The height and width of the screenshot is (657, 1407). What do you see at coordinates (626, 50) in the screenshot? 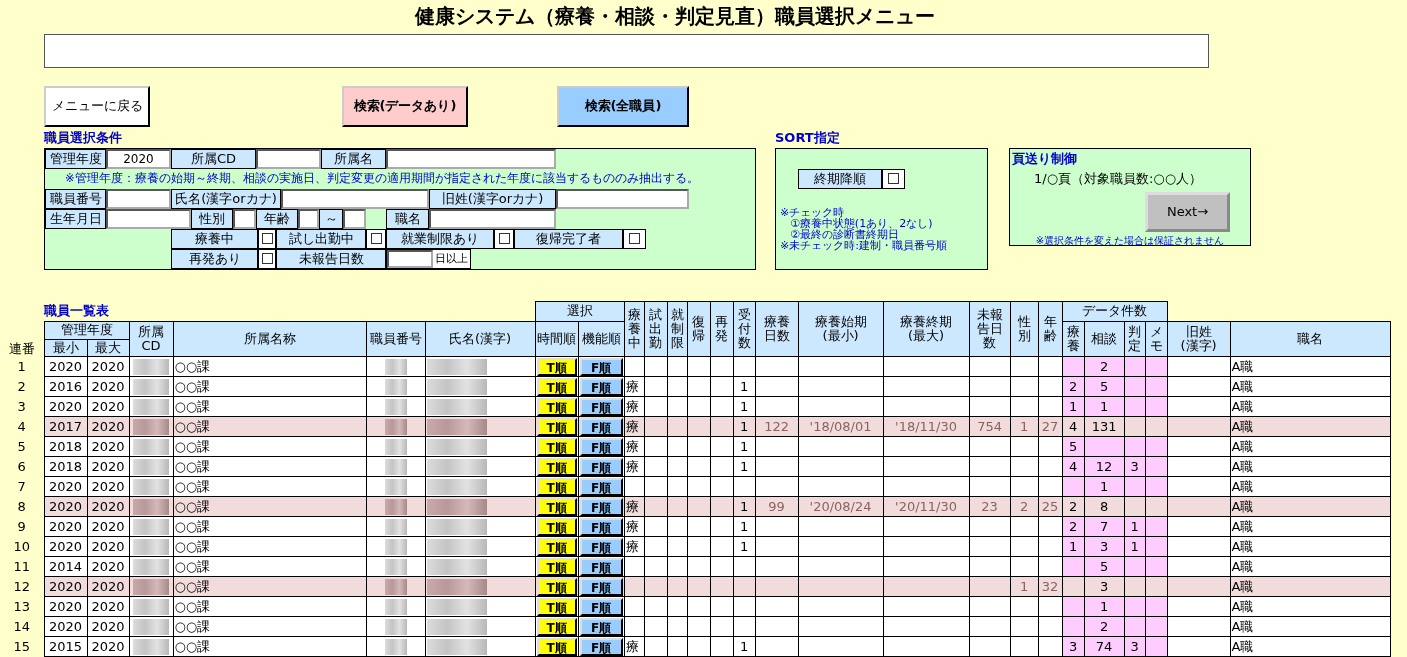
I see `message-field` at bounding box center [626, 50].